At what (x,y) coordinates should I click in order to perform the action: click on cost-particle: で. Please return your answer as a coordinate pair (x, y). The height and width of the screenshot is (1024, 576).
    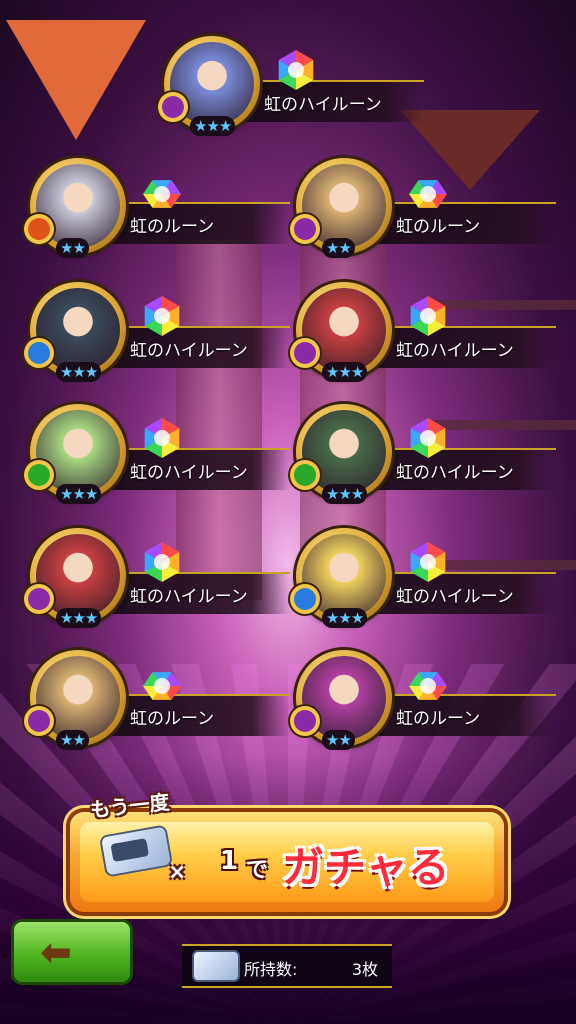
    Looking at the image, I should click on (257, 870).